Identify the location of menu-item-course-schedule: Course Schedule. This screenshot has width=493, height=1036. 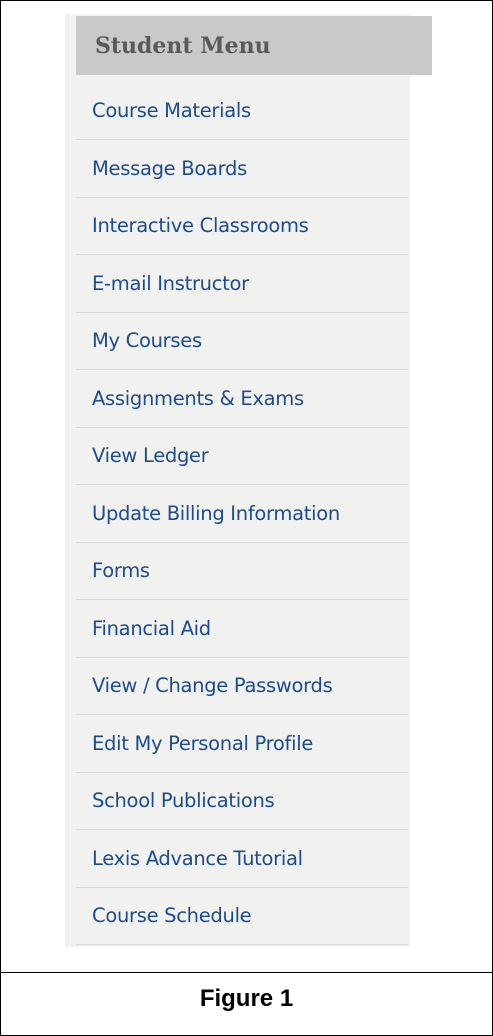
(242, 916).